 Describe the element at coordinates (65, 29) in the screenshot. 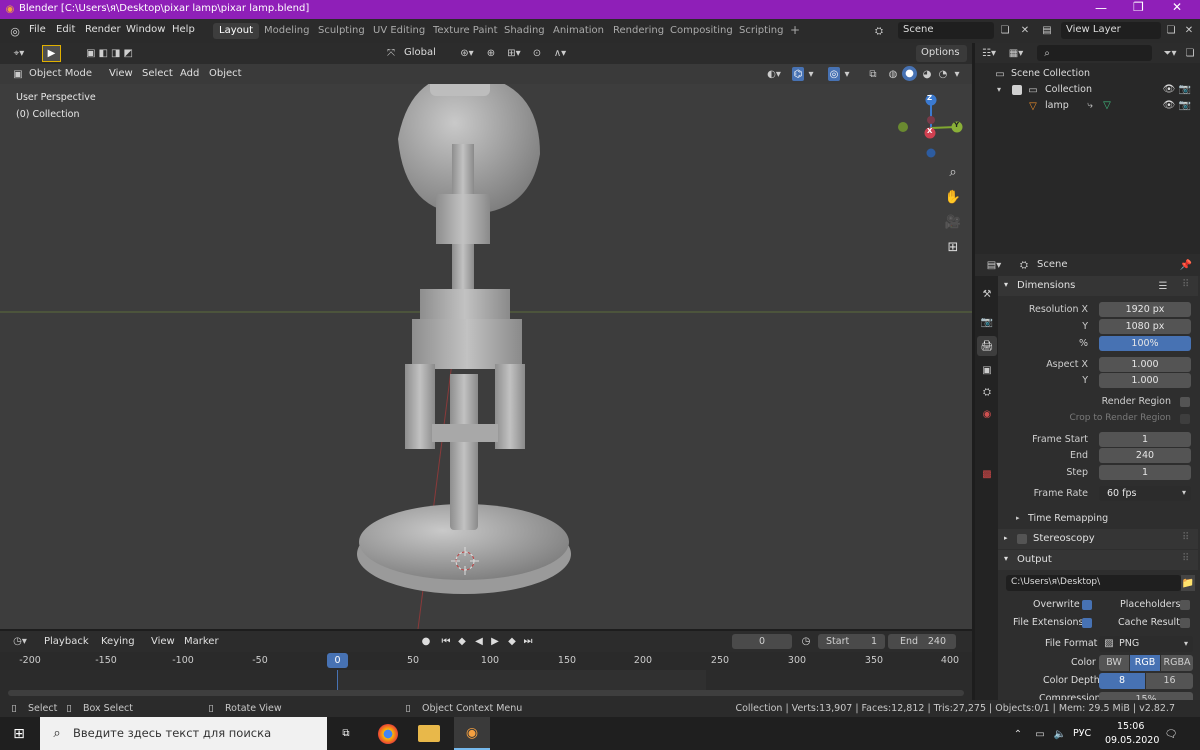

I see `menu-edit: Edit` at that location.